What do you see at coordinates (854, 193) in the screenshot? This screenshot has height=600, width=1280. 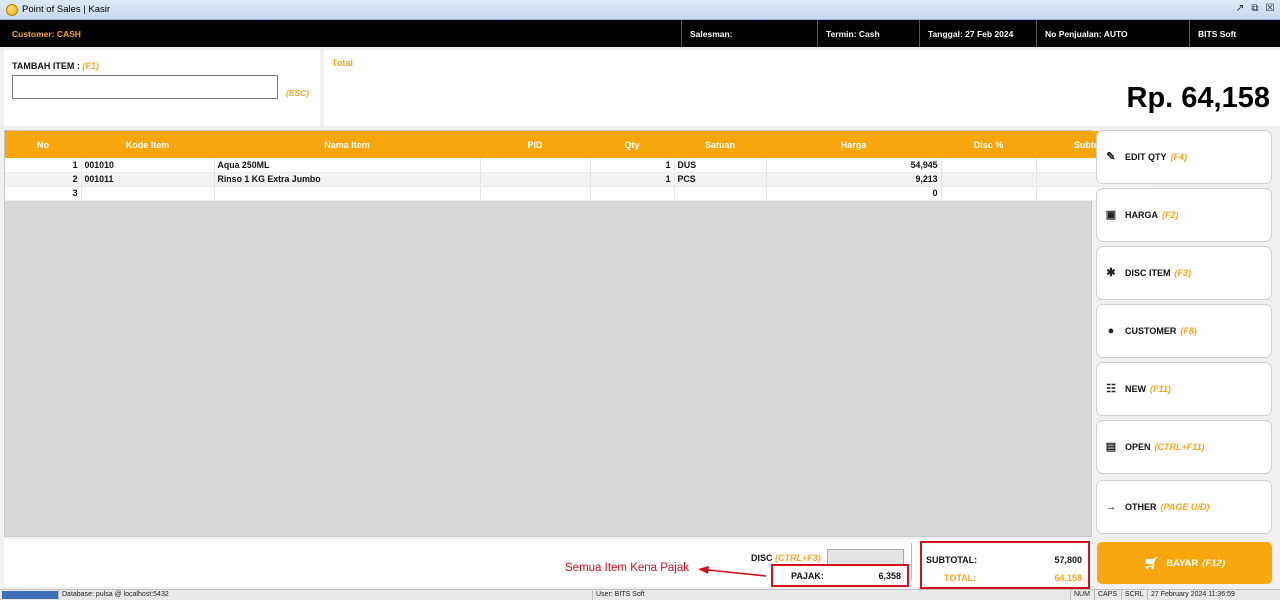 I see `cell-harga: 0` at bounding box center [854, 193].